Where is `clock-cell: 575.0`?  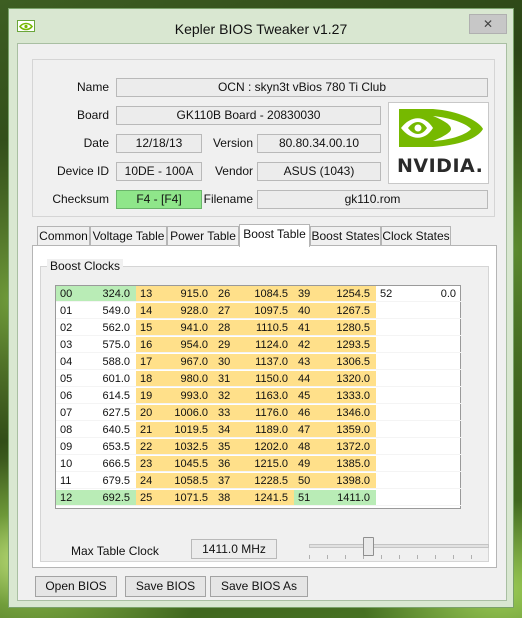
clock-cell: 575.0 is located at coordinates (108, 345).